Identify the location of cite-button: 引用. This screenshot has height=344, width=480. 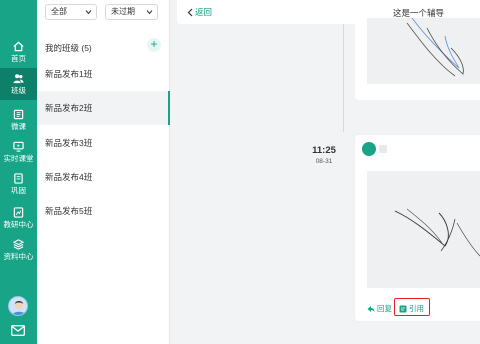
(411, 308).